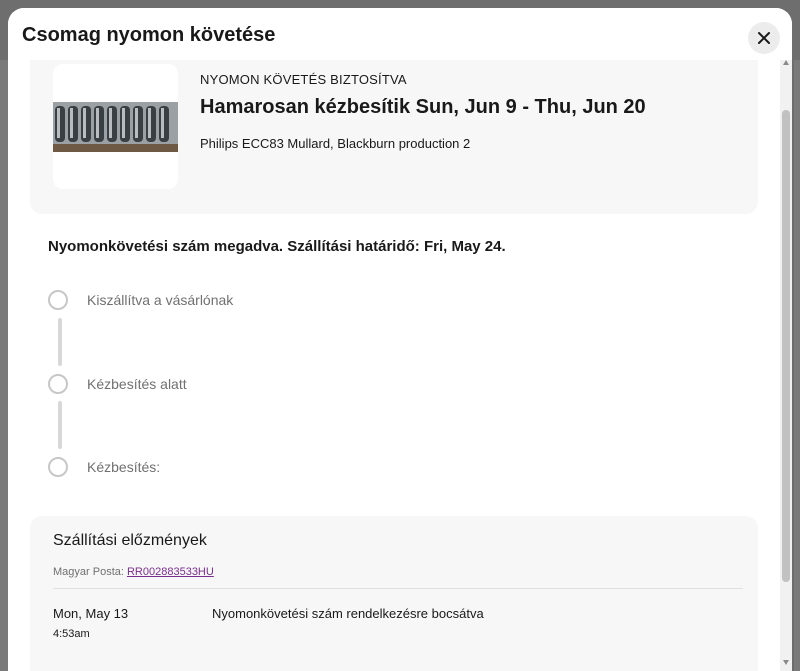  I want to click on event-time: 4:53am, so click(71, 634).